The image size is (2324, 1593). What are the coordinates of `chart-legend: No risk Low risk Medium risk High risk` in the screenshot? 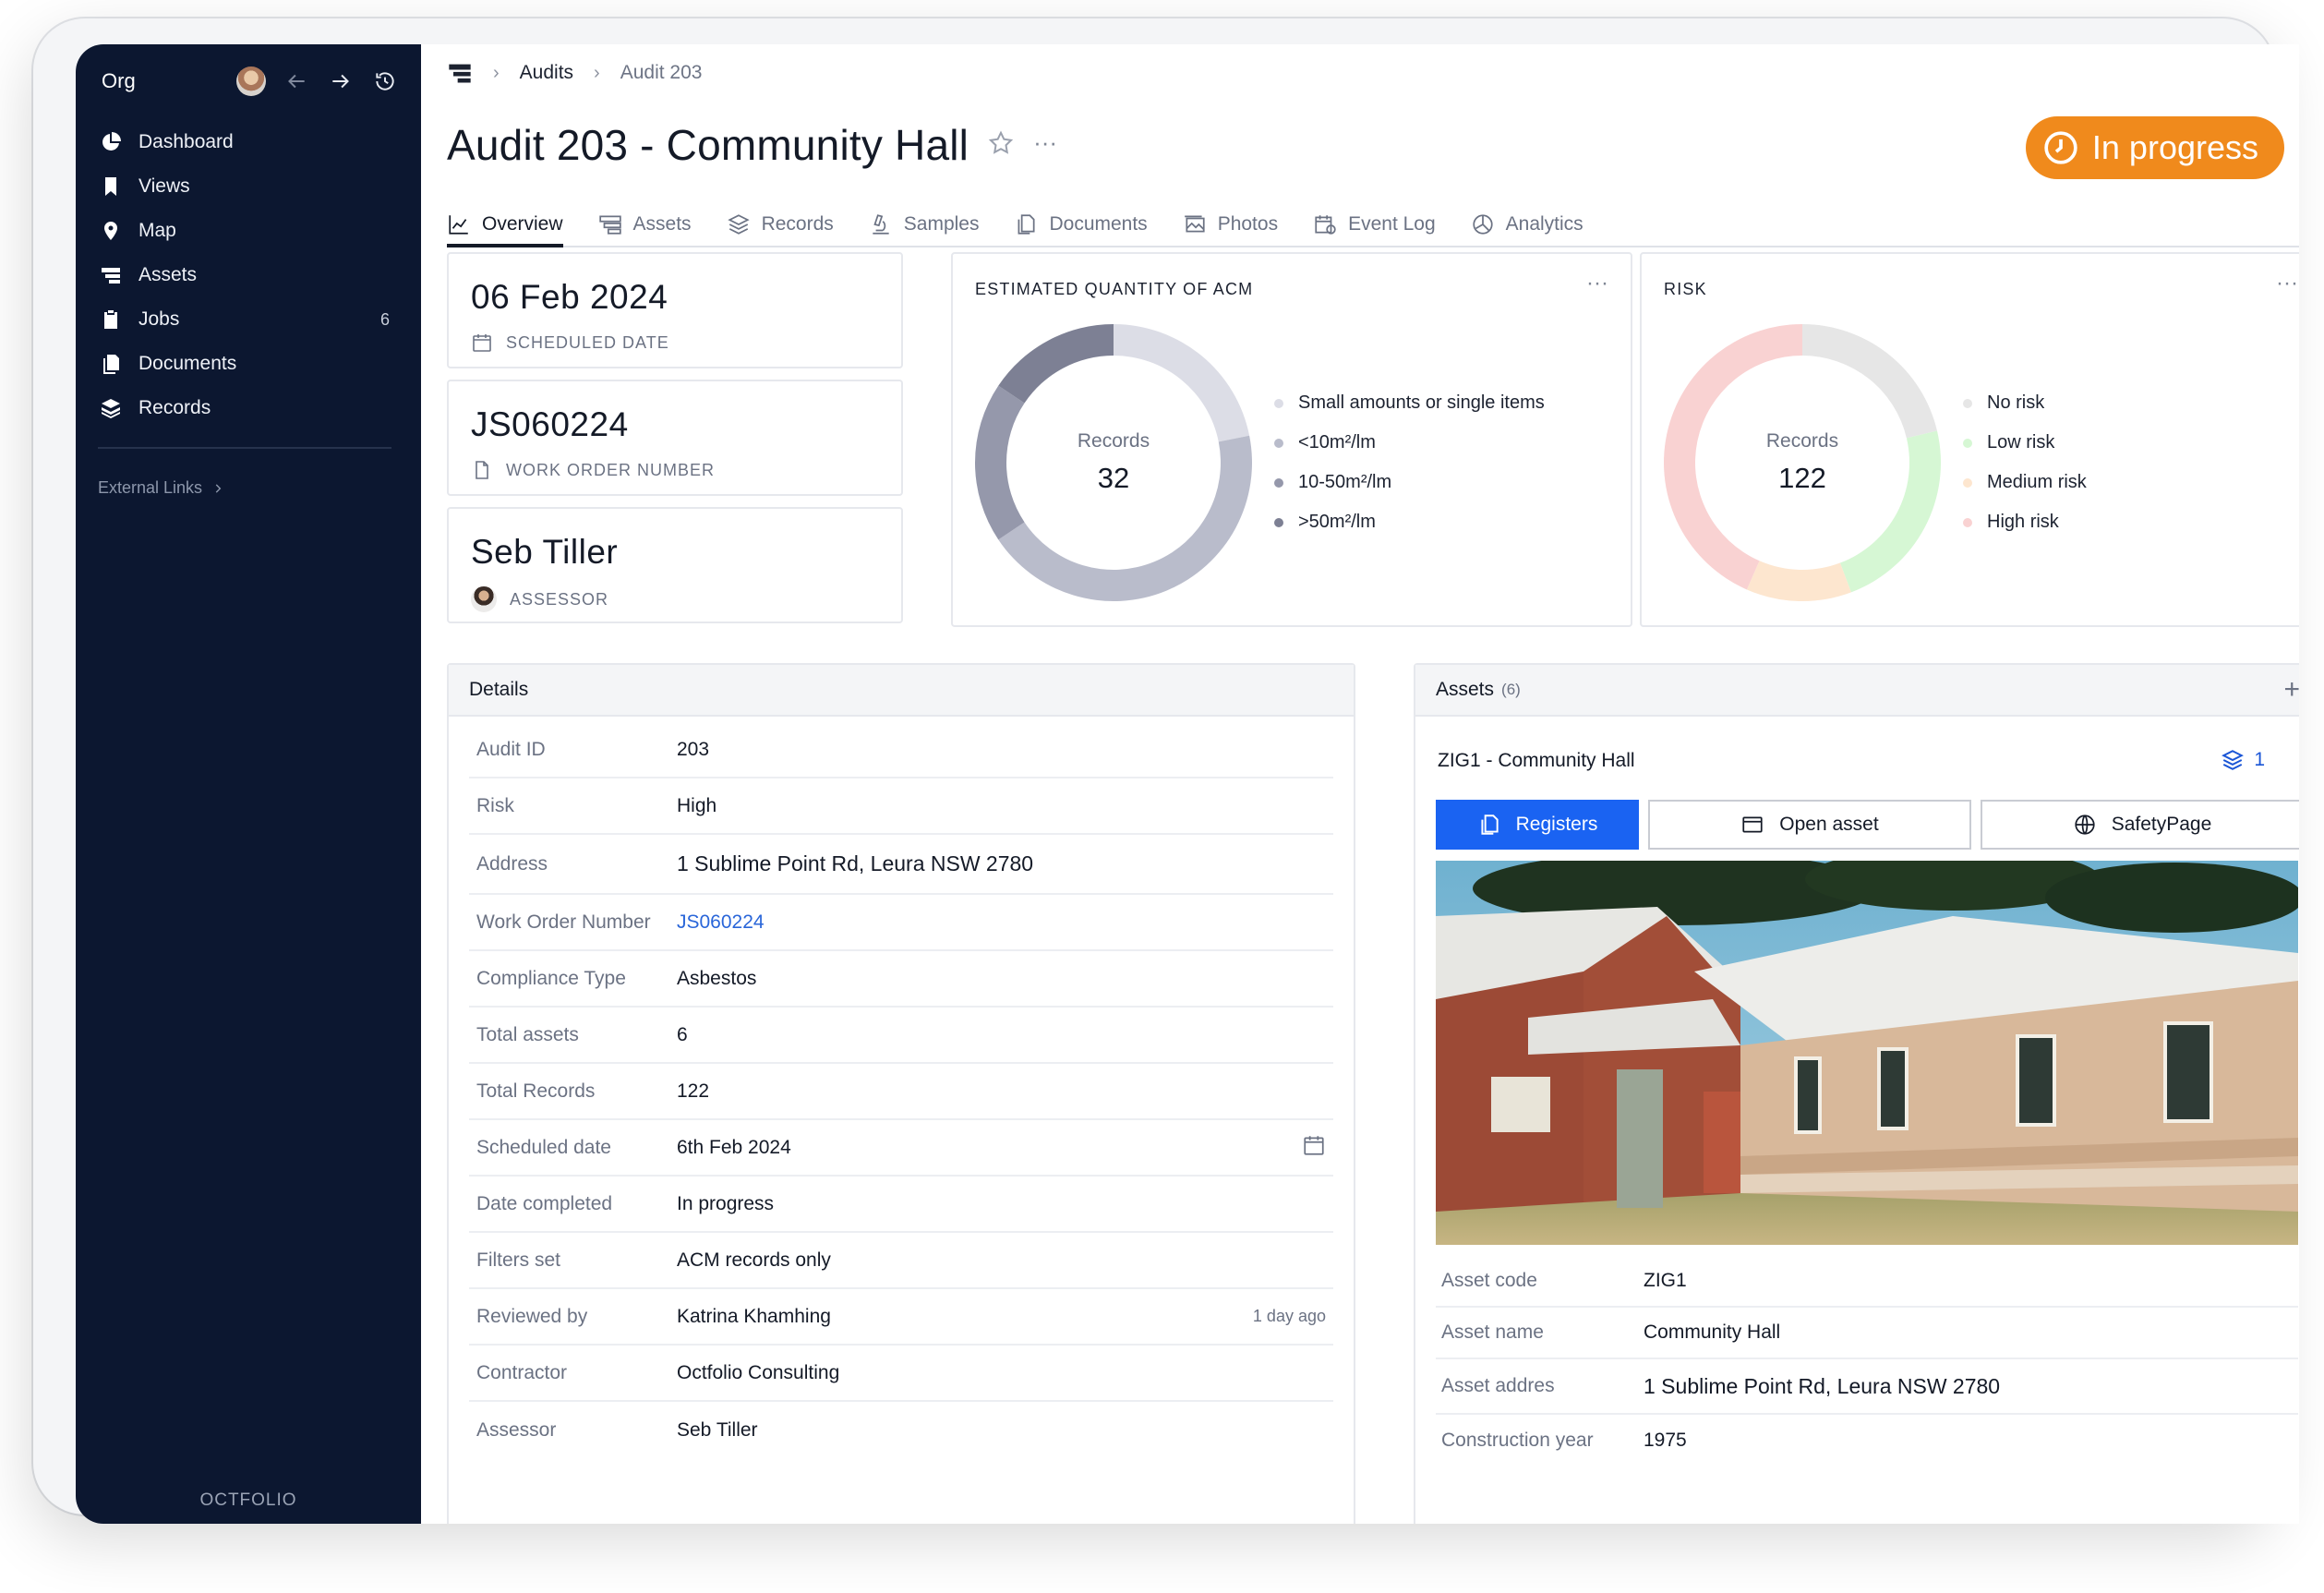 It's located at (2025, 462).